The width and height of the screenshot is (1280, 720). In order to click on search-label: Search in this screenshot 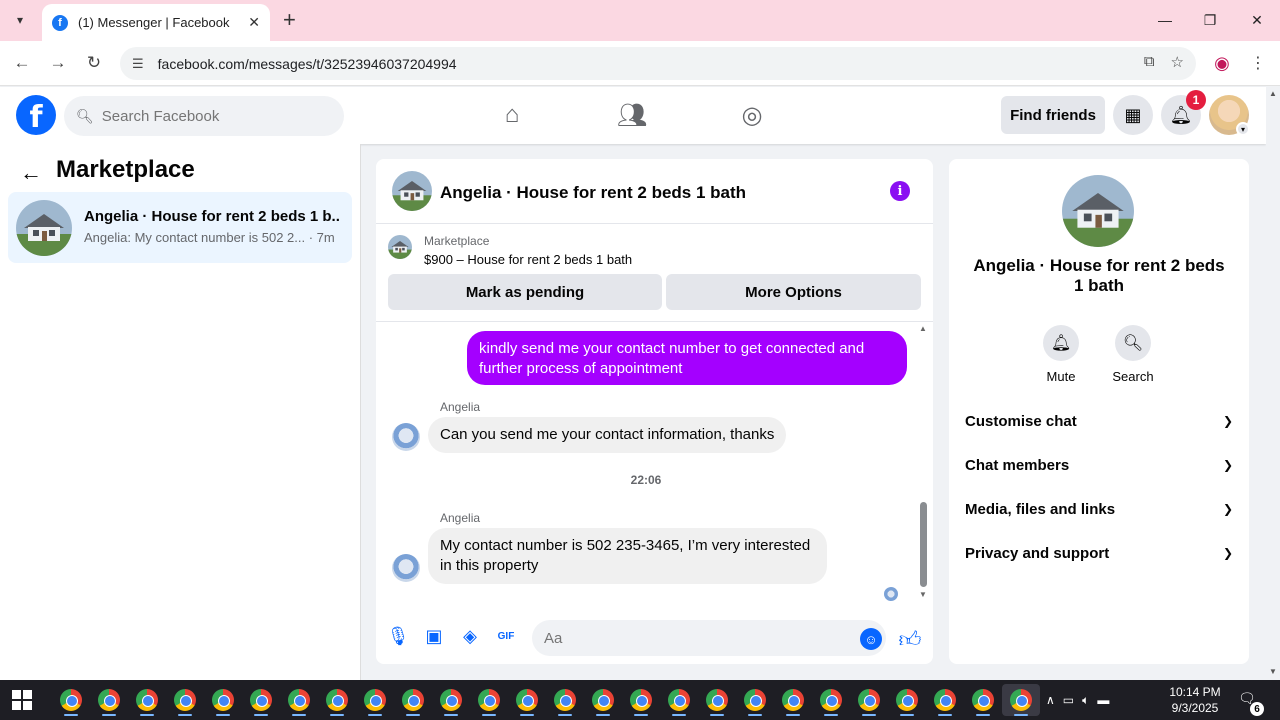, I will do `click(1133, 376)`.